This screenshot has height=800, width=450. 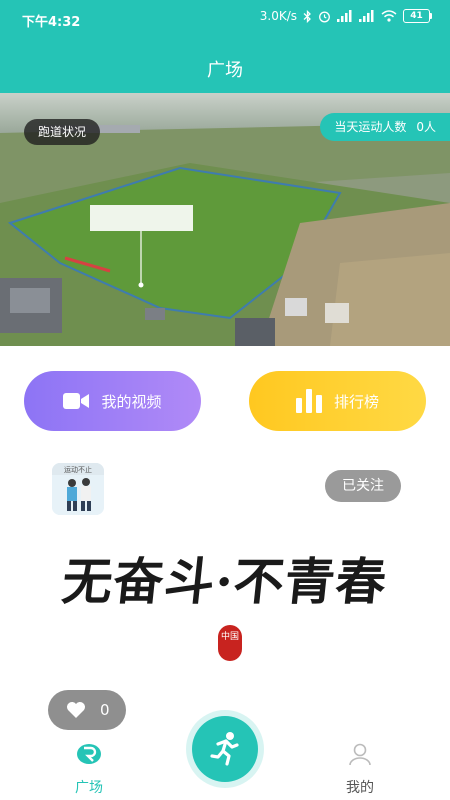 What do you see at coordinates (230, 643) in the screenshot?
I see `red-seal: 中国` at bounding box center [230, 643].